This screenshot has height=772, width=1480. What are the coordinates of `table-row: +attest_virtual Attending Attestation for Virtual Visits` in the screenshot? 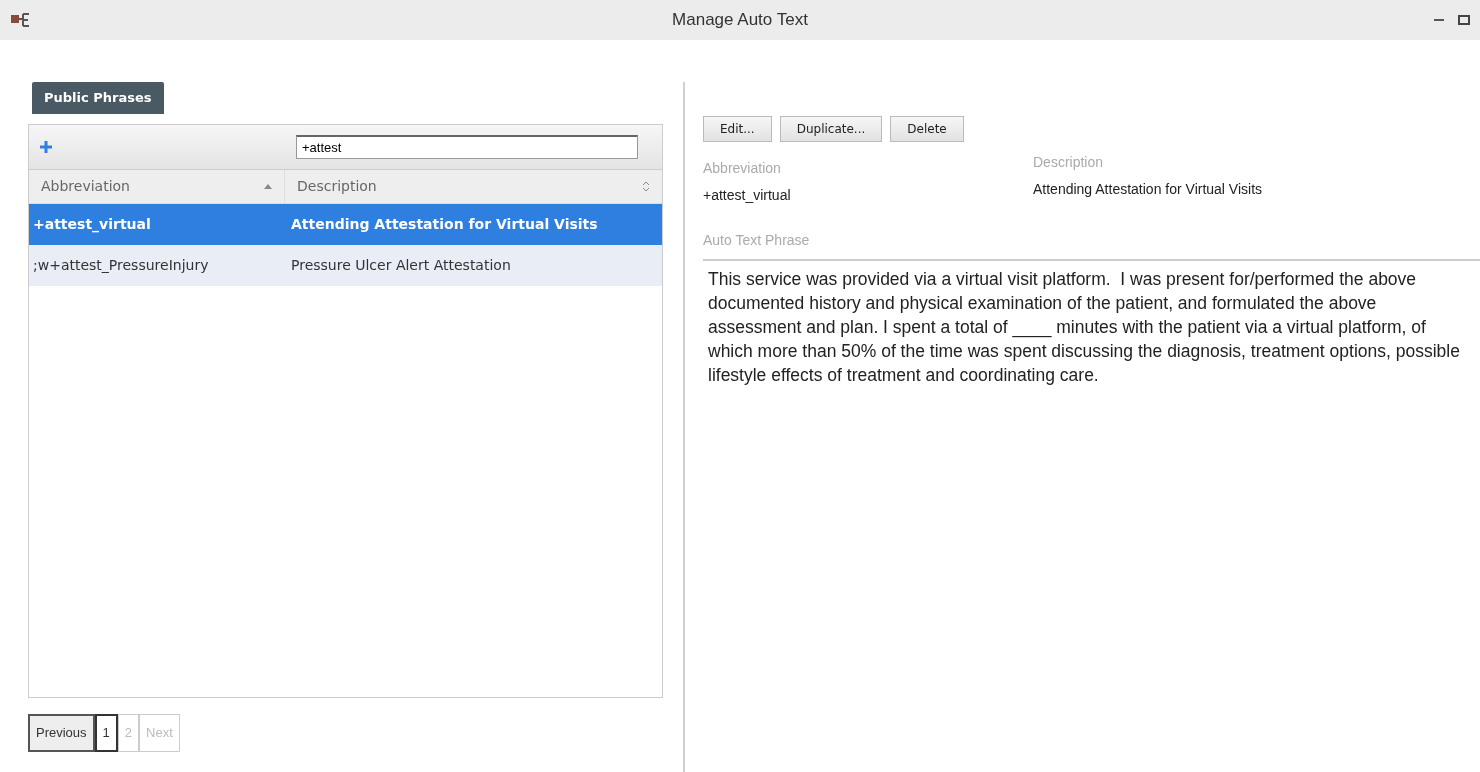 It's located at (345, 224).